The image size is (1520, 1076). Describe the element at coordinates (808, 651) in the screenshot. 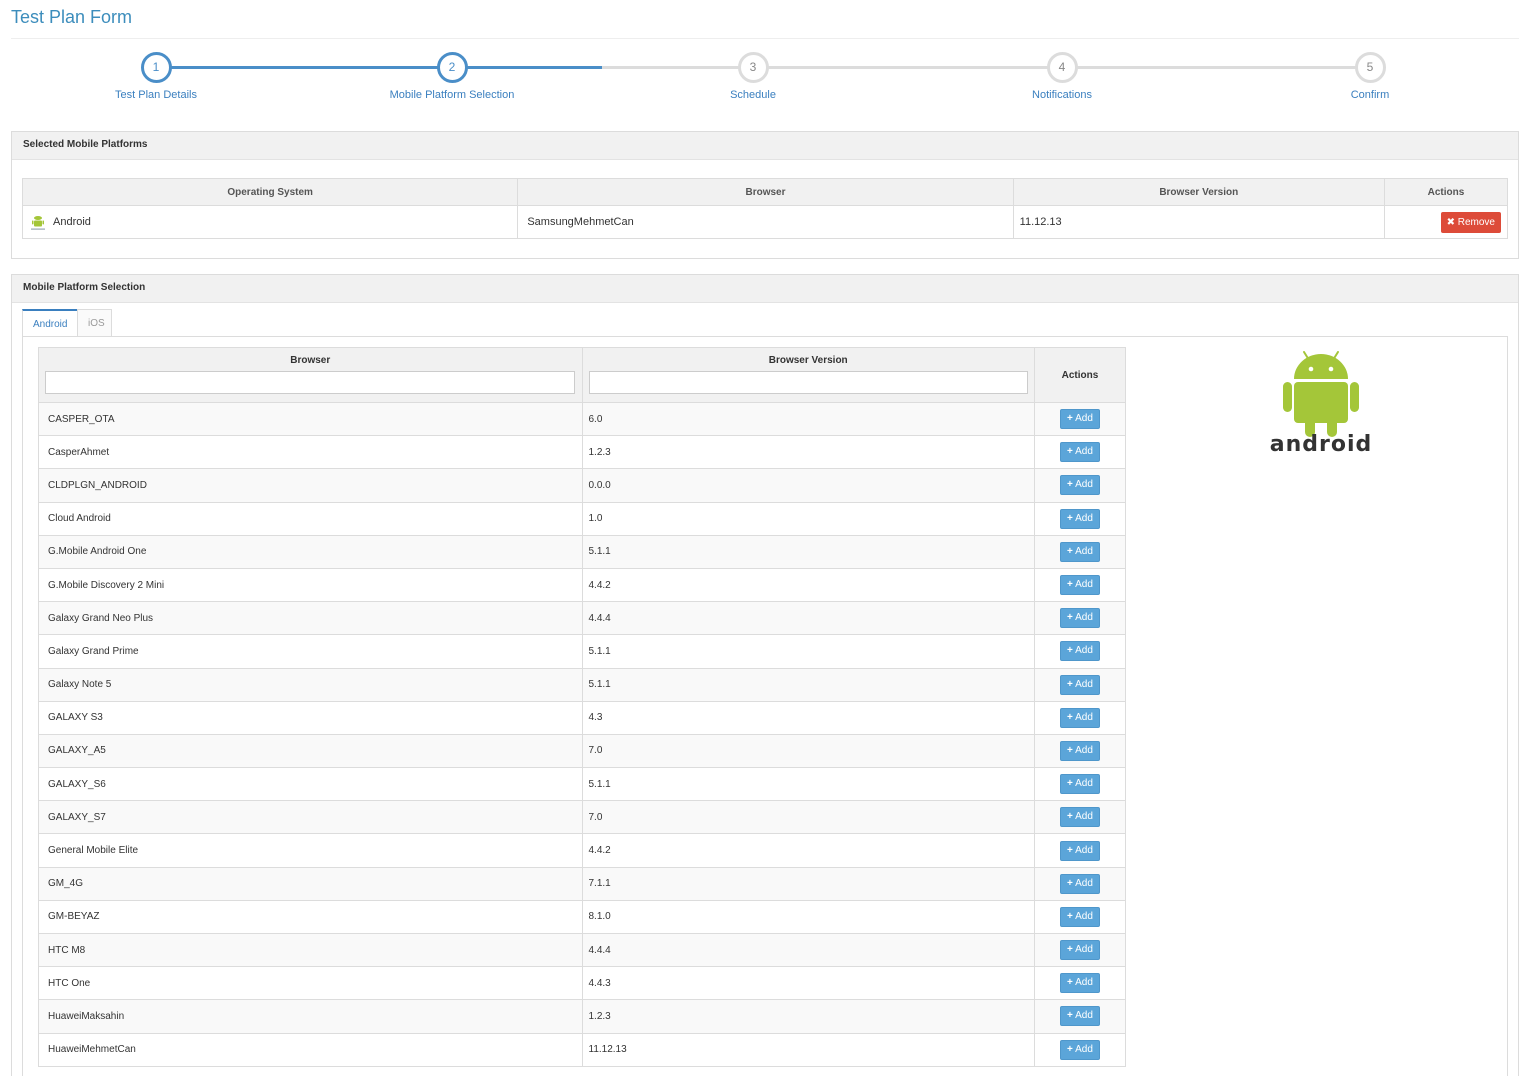

I see `browser-version: 5.1.1` at that location.